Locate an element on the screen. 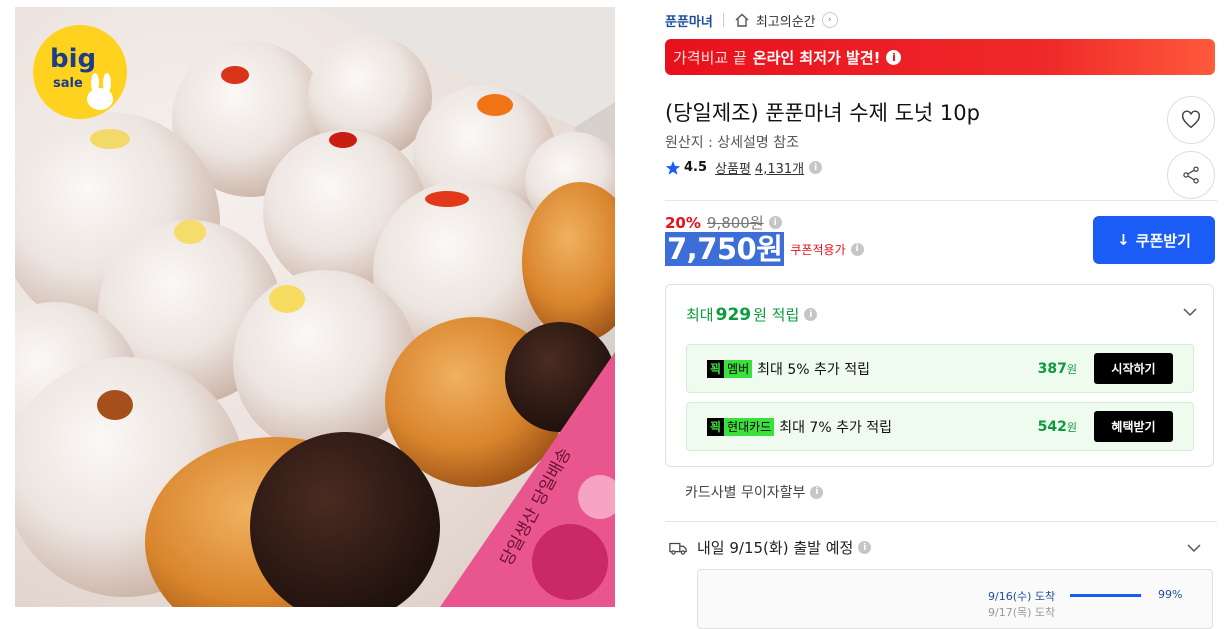 The height and width of the screenshot is (629, 1232). reviews-label: 상품평 is located at coordinates (733, 169).